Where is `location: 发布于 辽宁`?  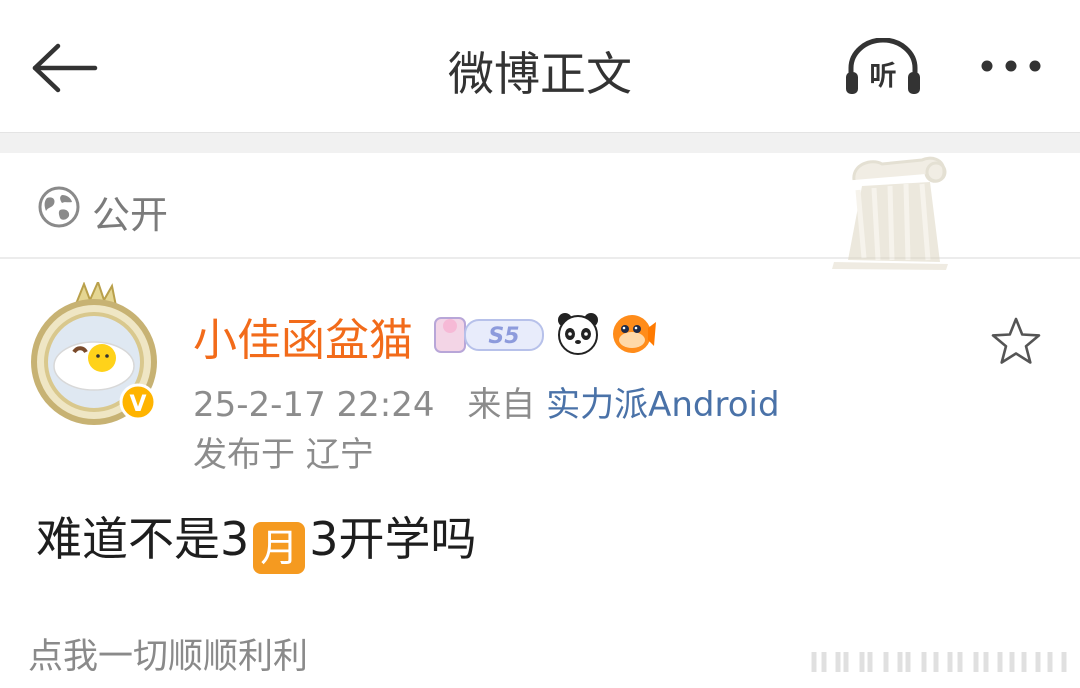
location: 发布于 辽宁 is located at coordinates (283, 455).